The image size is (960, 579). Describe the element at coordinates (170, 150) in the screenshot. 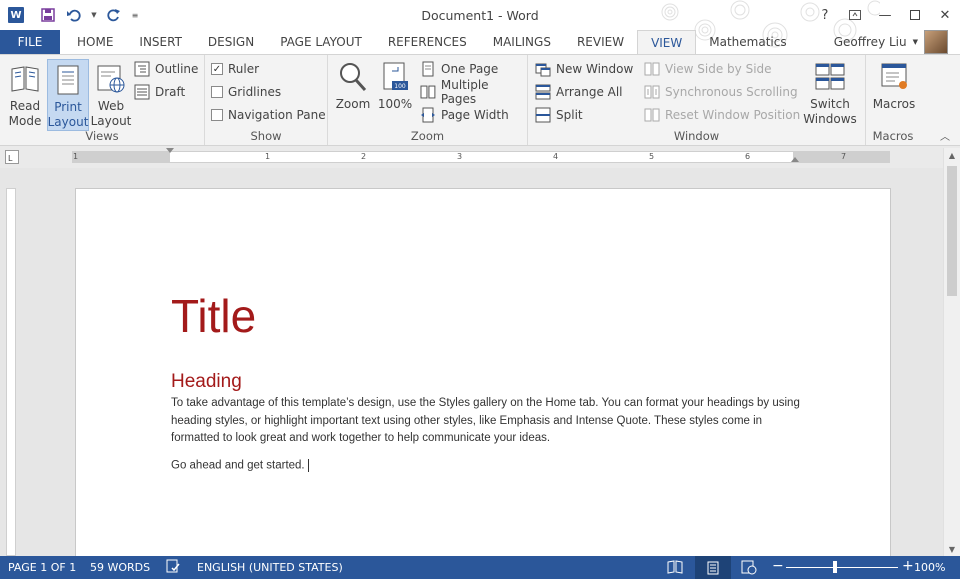

I see `indent-marker` at that location.